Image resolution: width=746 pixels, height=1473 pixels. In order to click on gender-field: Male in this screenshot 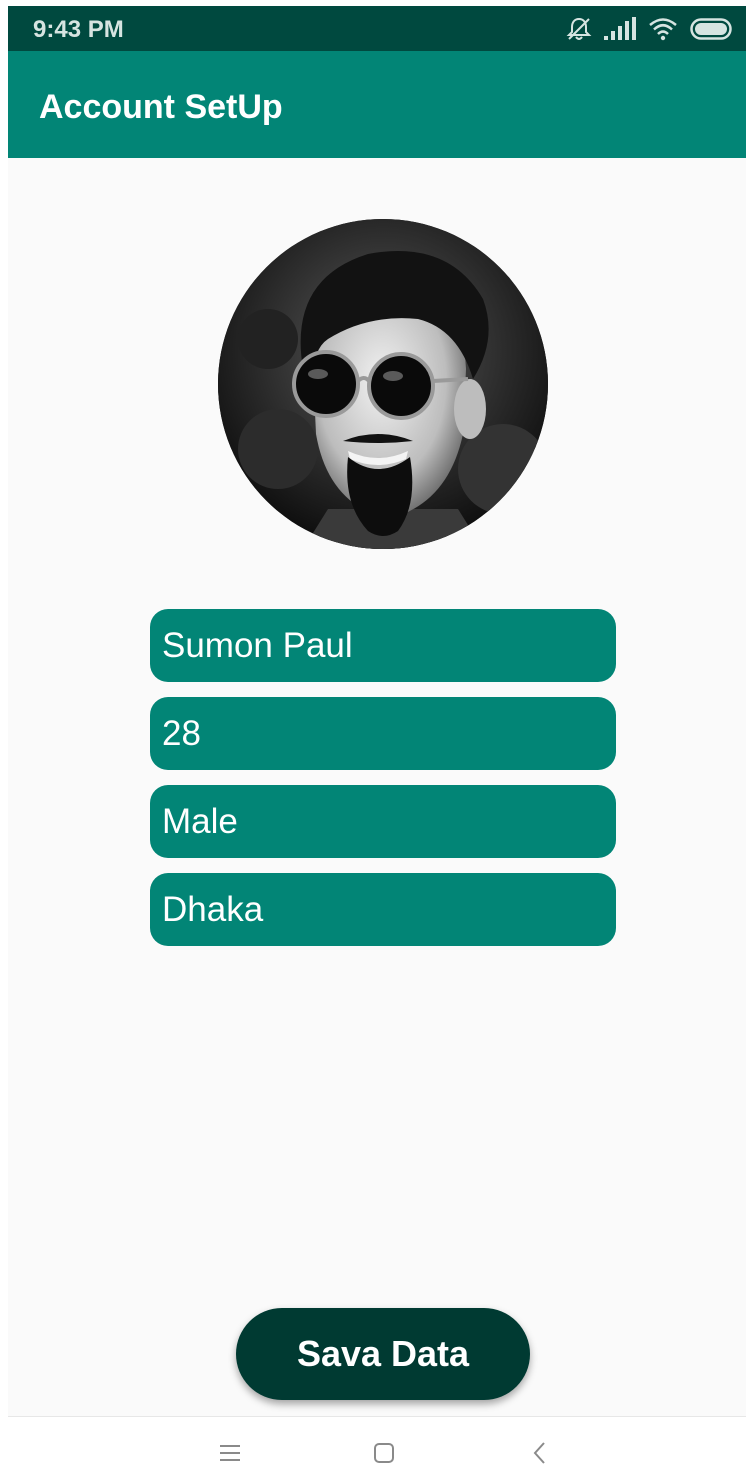, I will do `click(383, 821)`.